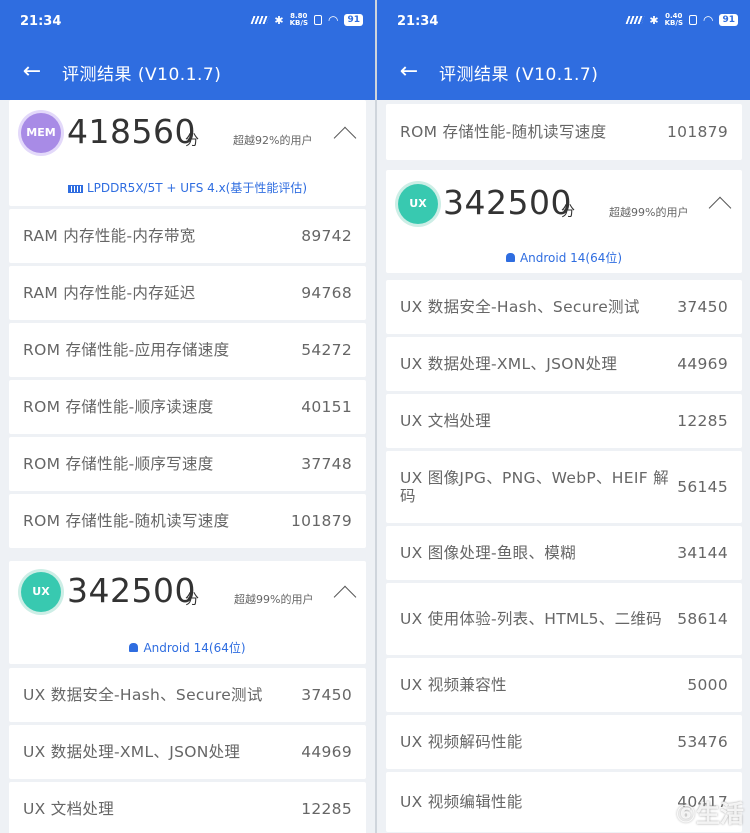 The image size is (750, 833). I want to click on row-label: ROM 存储性能-顺序写速度, so click(118, 464).